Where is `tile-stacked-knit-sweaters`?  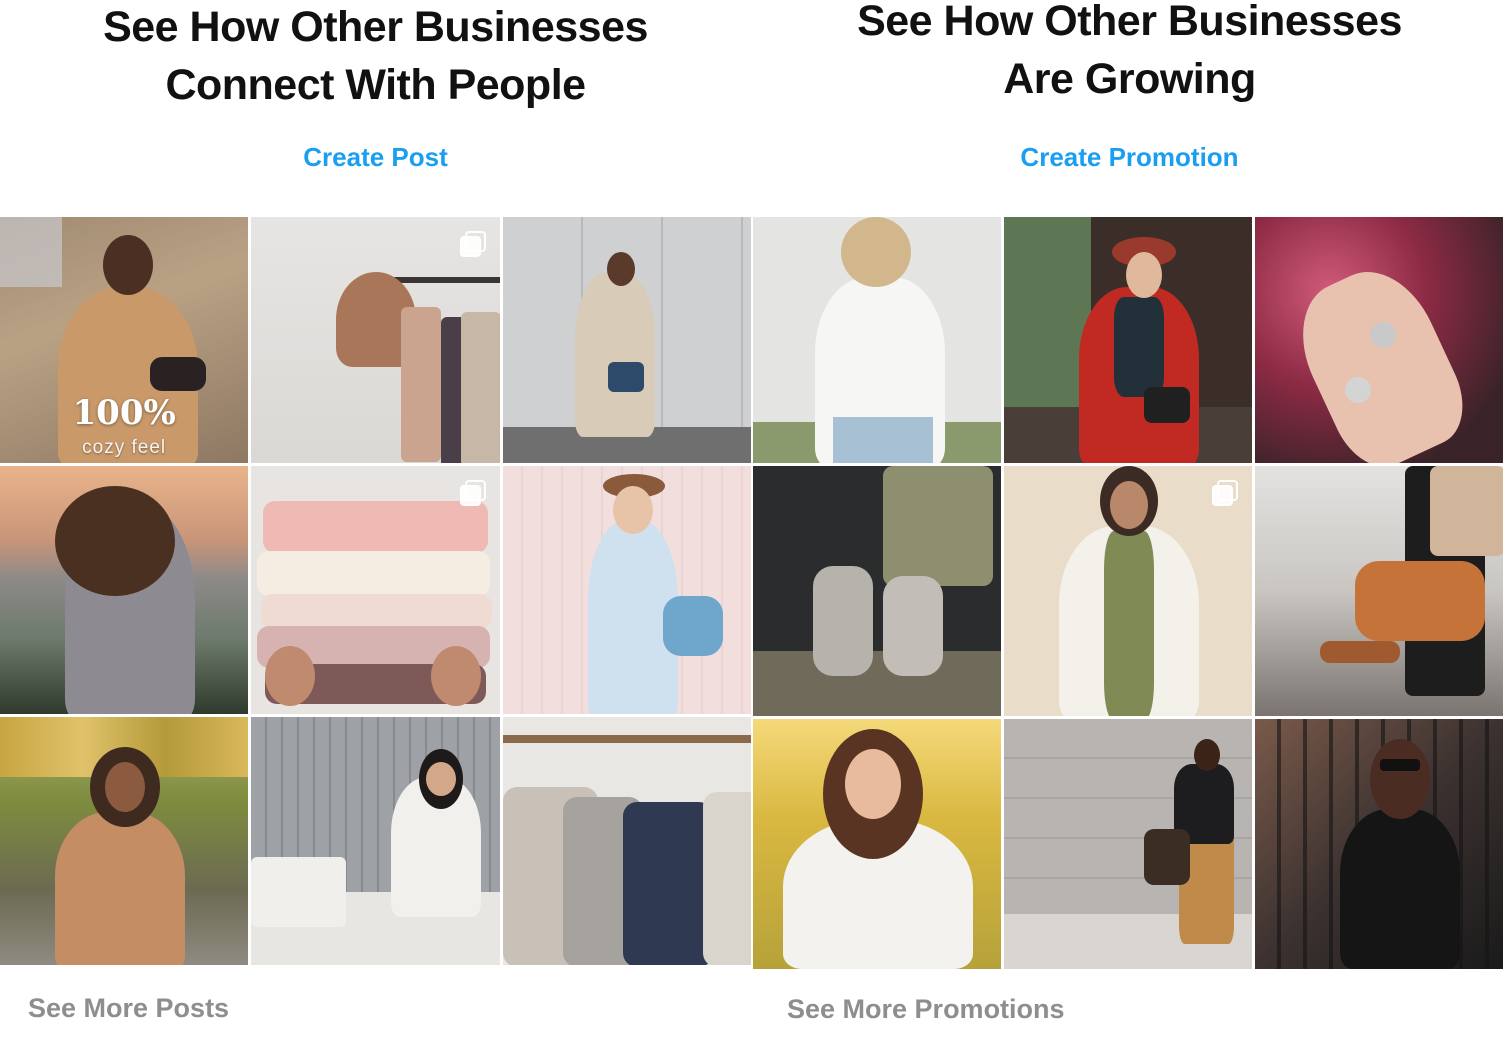 tile-stacked-knit-sweaters is located at coordinates (375, 590).